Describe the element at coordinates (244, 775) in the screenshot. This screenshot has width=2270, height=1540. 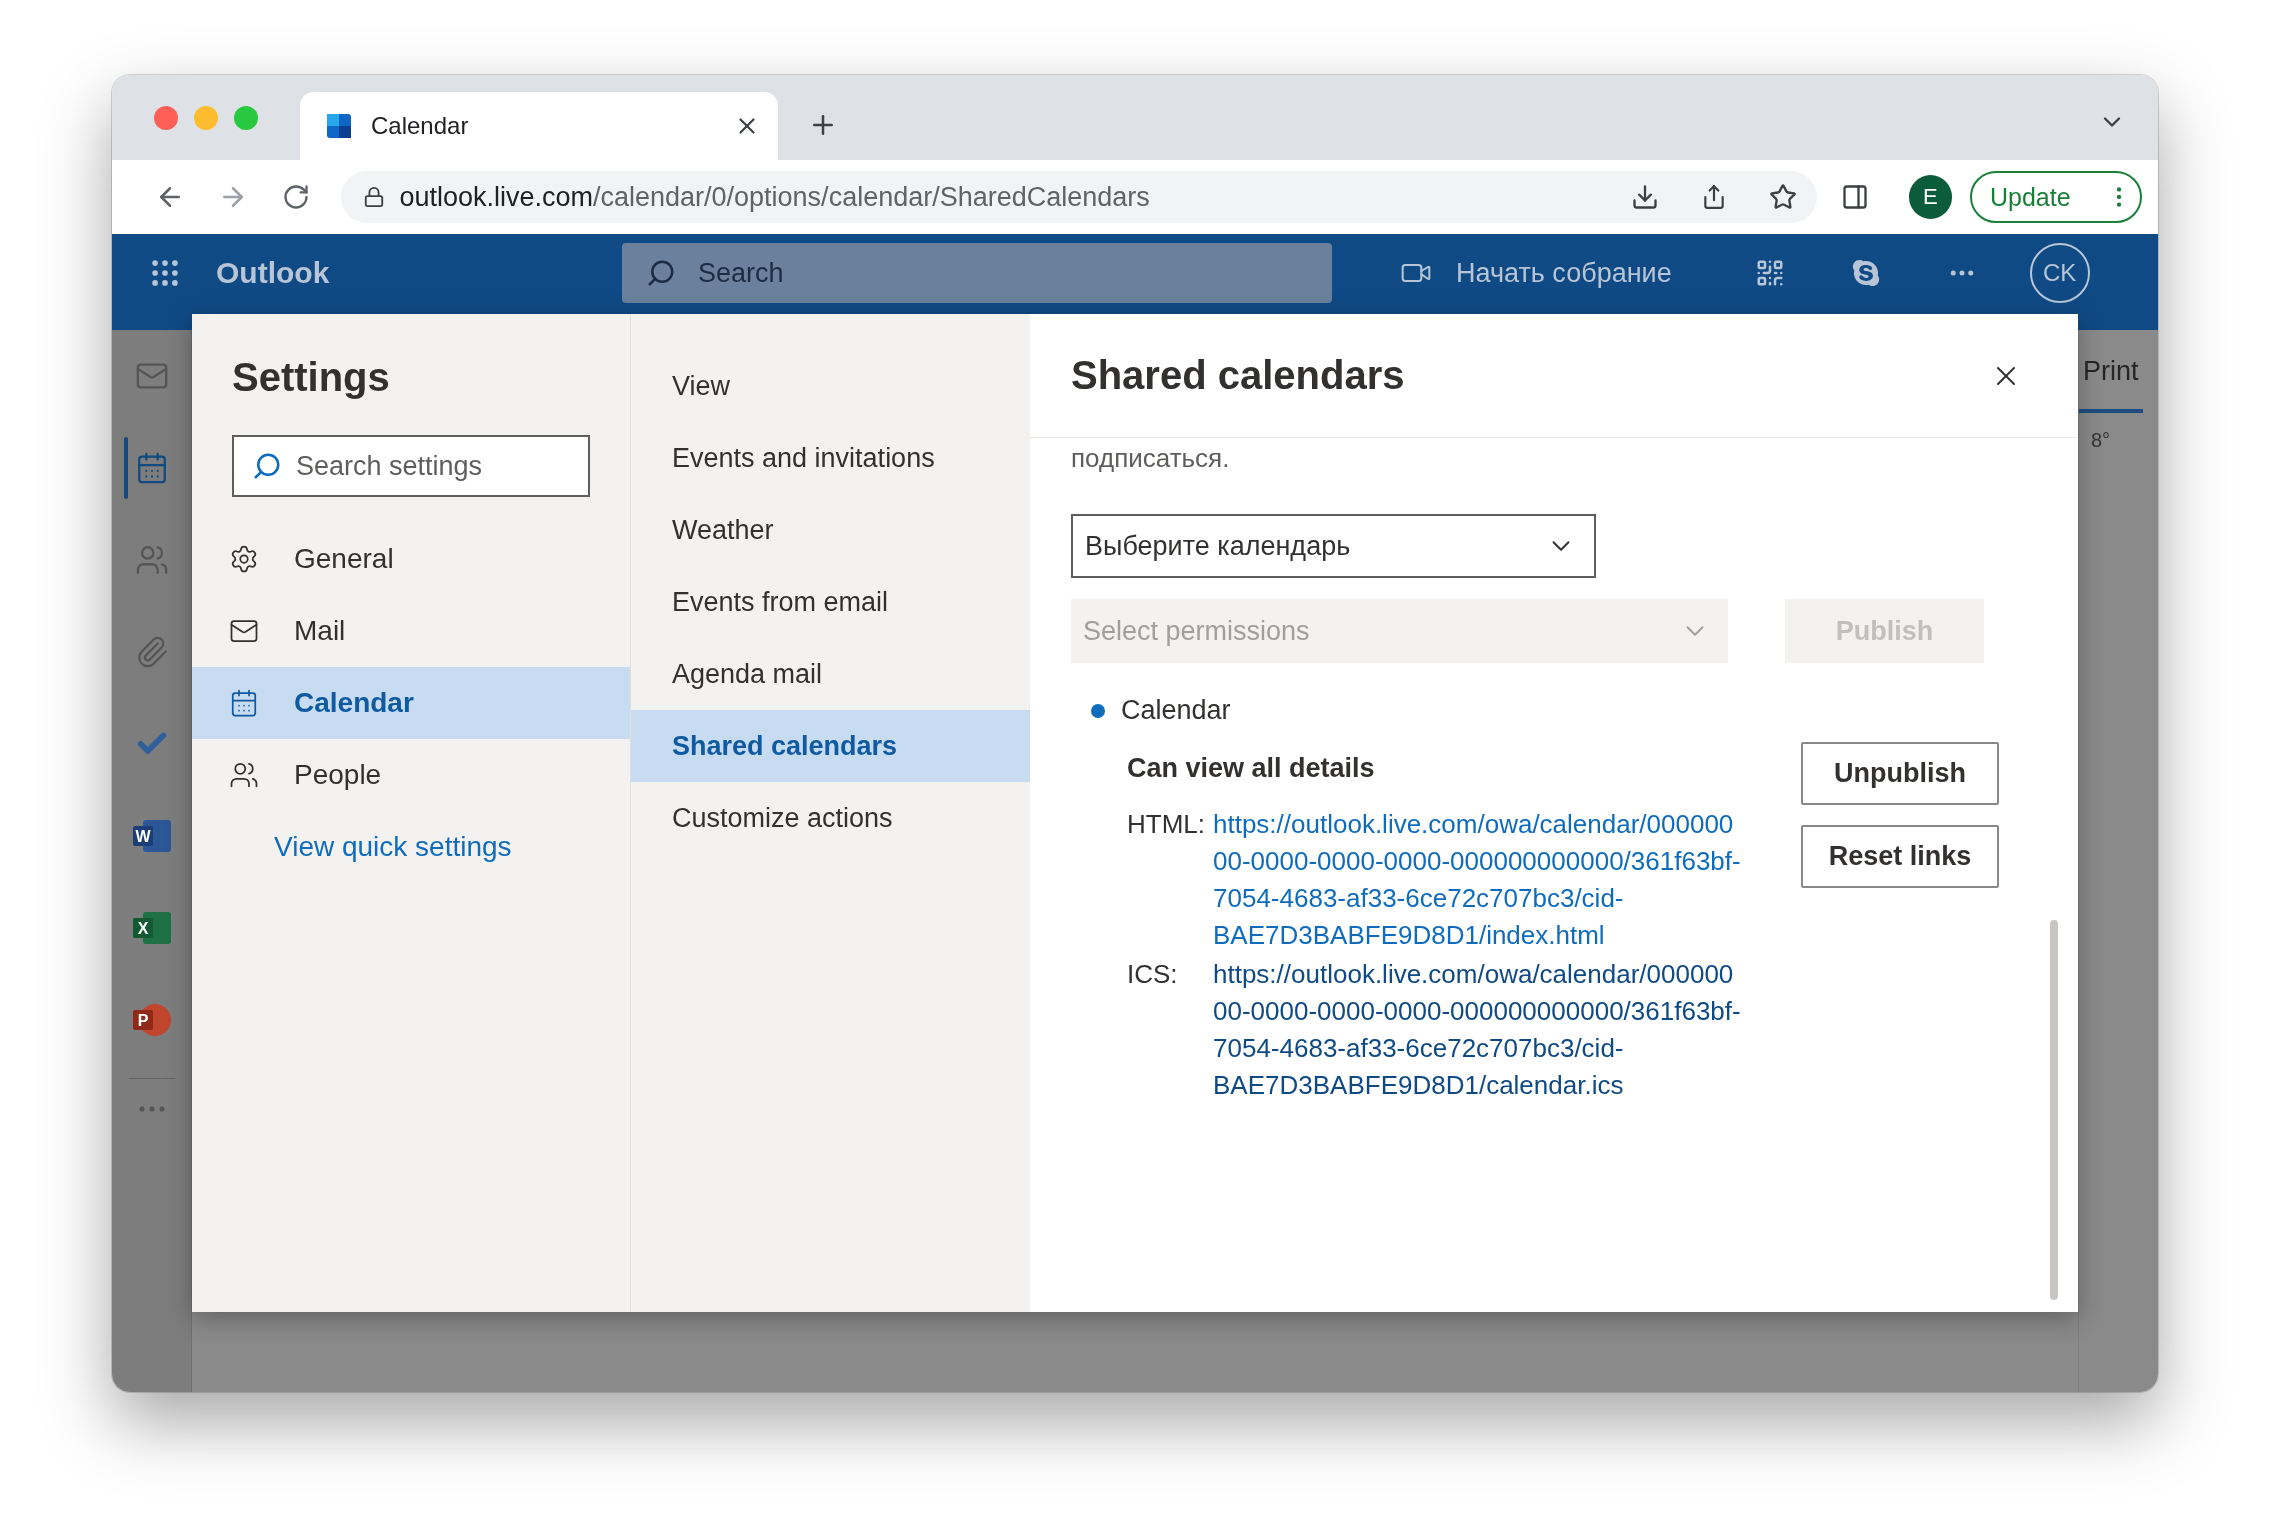
I see `people-icon` at that location.